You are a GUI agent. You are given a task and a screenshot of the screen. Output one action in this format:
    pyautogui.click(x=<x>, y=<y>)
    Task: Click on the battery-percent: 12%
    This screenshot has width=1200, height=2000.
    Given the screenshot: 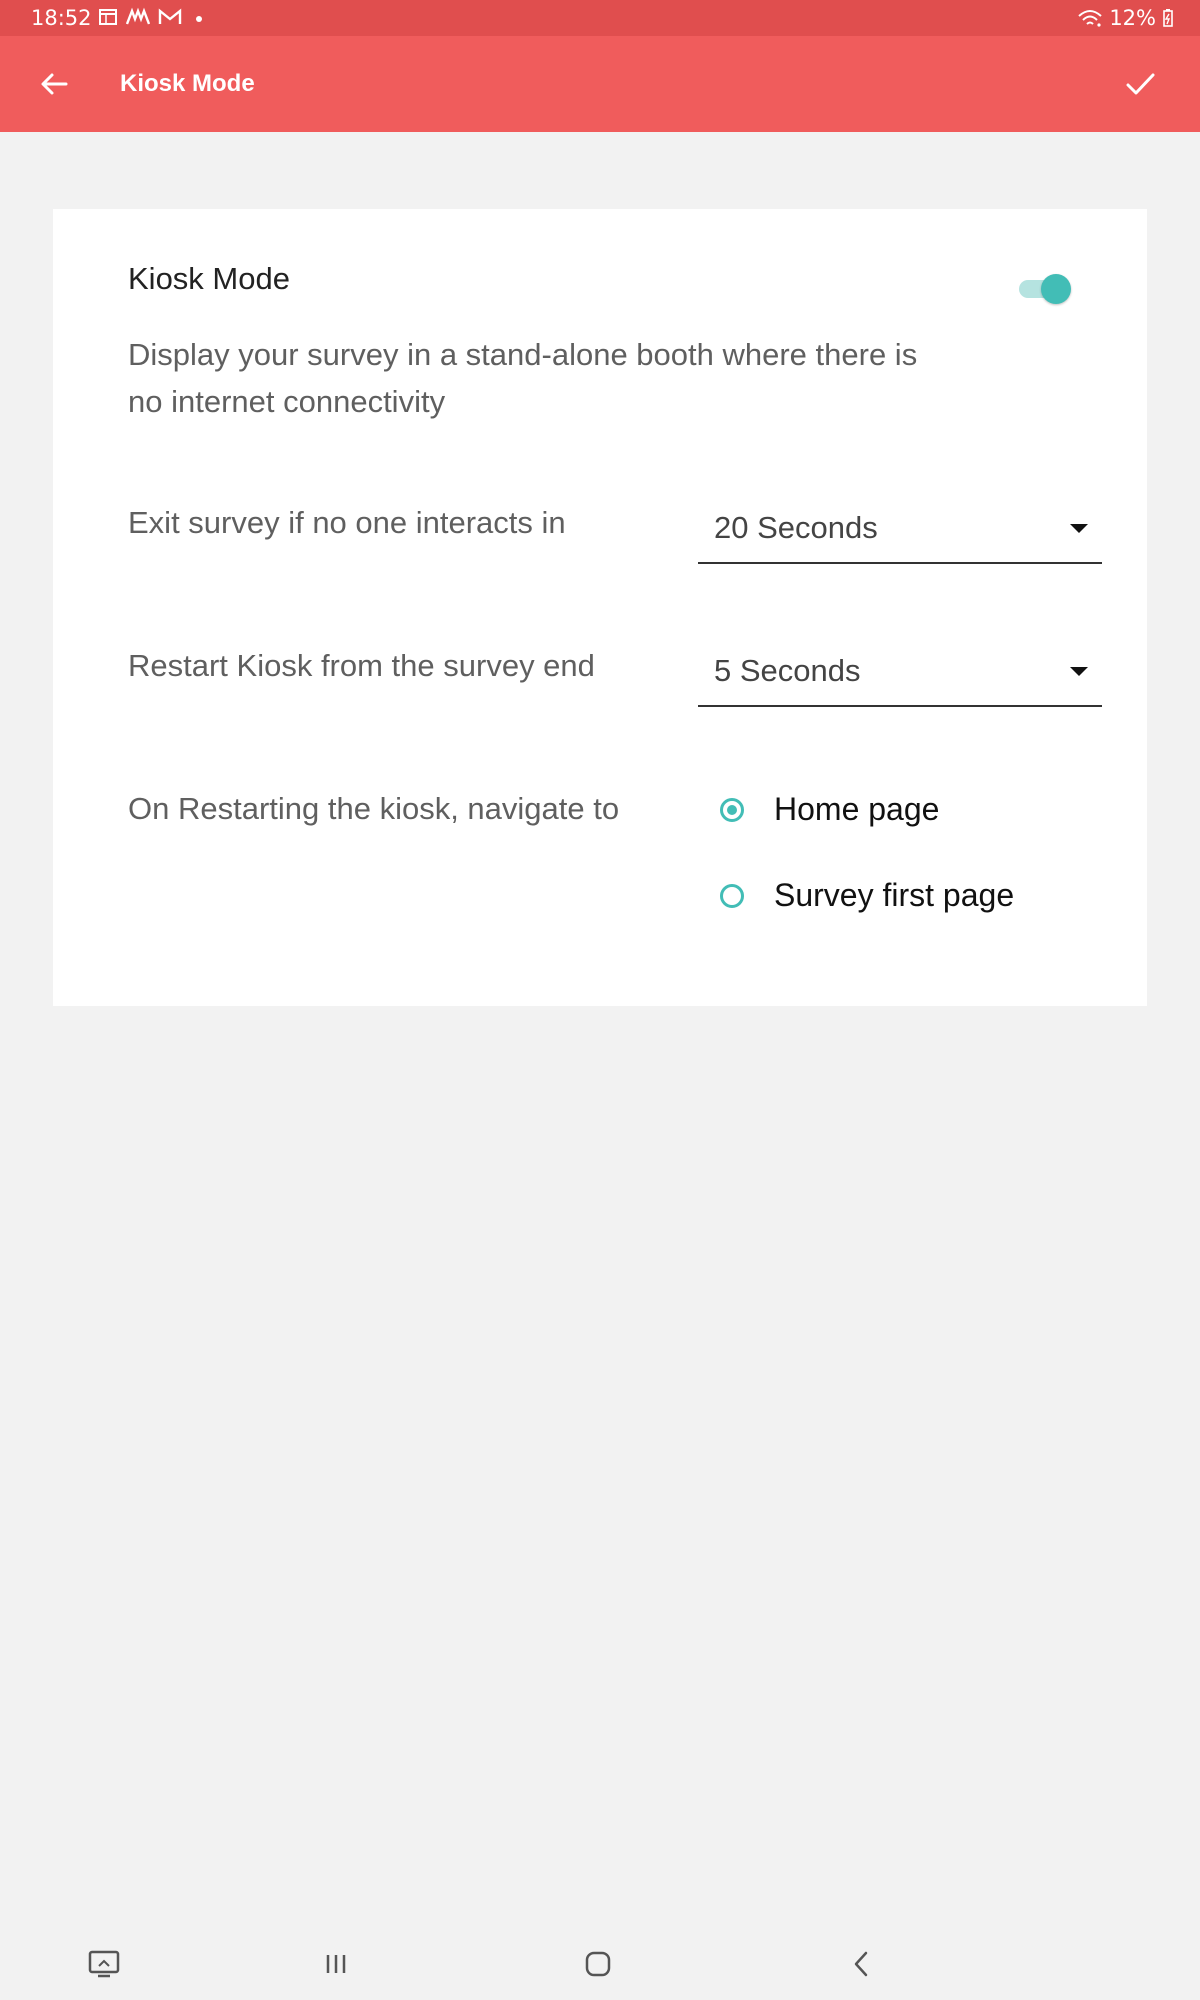 What is the action you would take?
    pyautogui.click(x=1132, y=18)
    